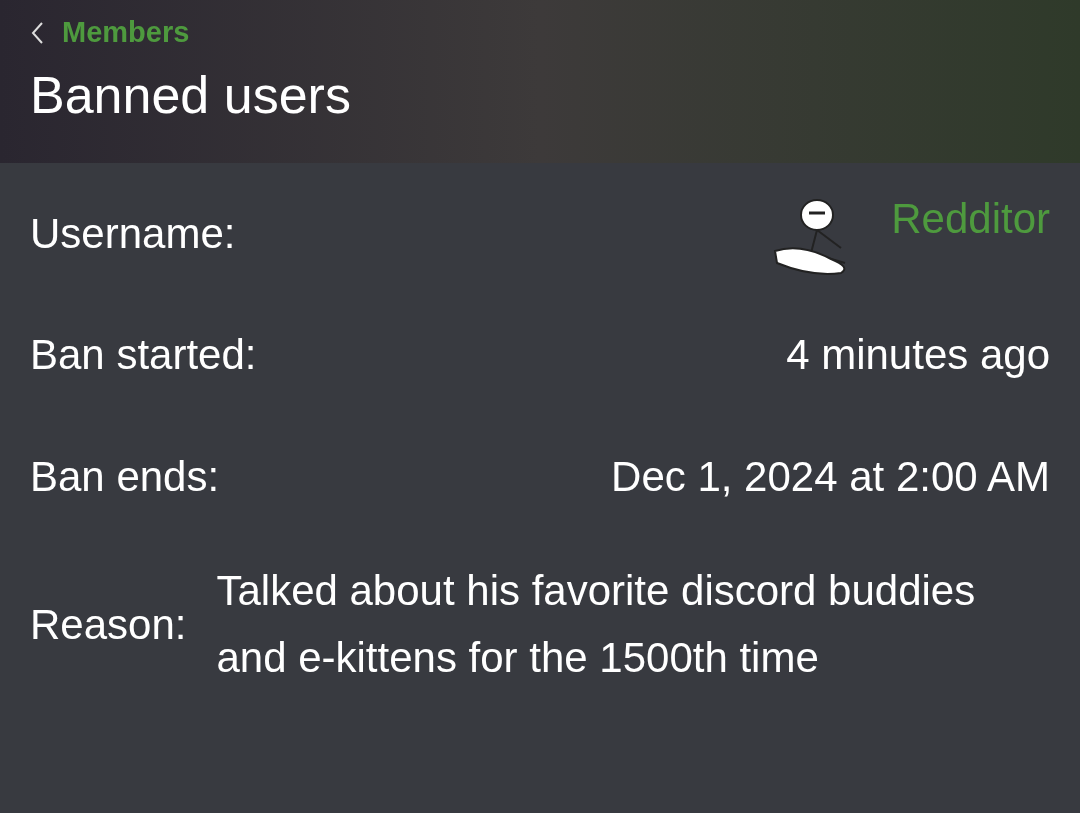  I want to click on field-label: Ban started:, so click(143, 354).